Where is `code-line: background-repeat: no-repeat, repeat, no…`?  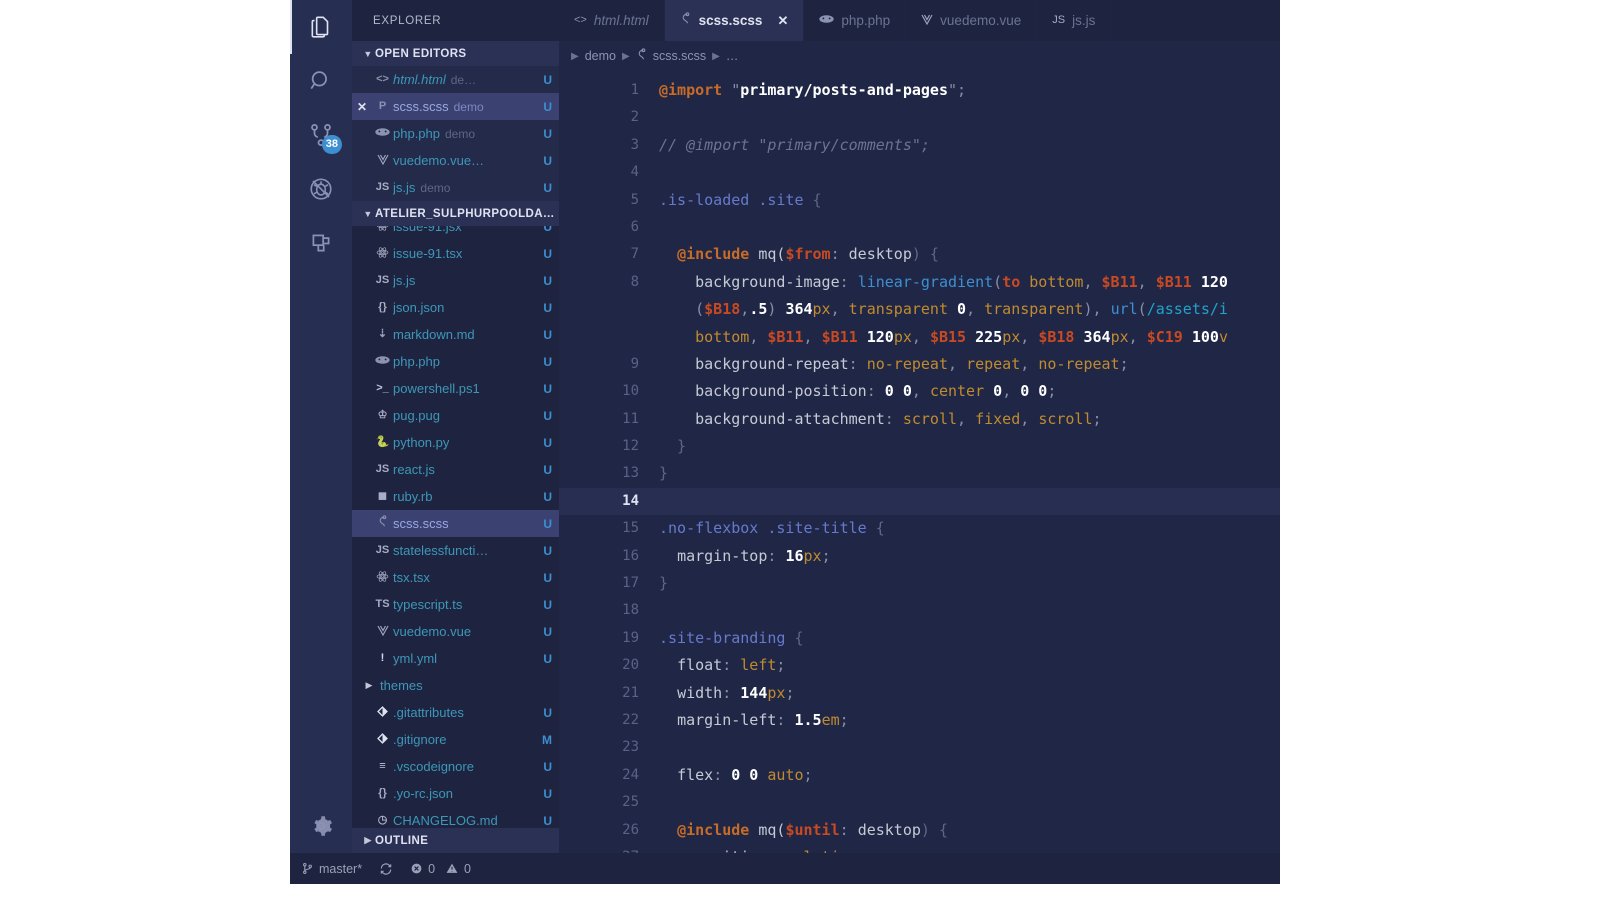
code-line: background-repeat: no-repeat, repeat, no… is located at coordinates (964, 364).